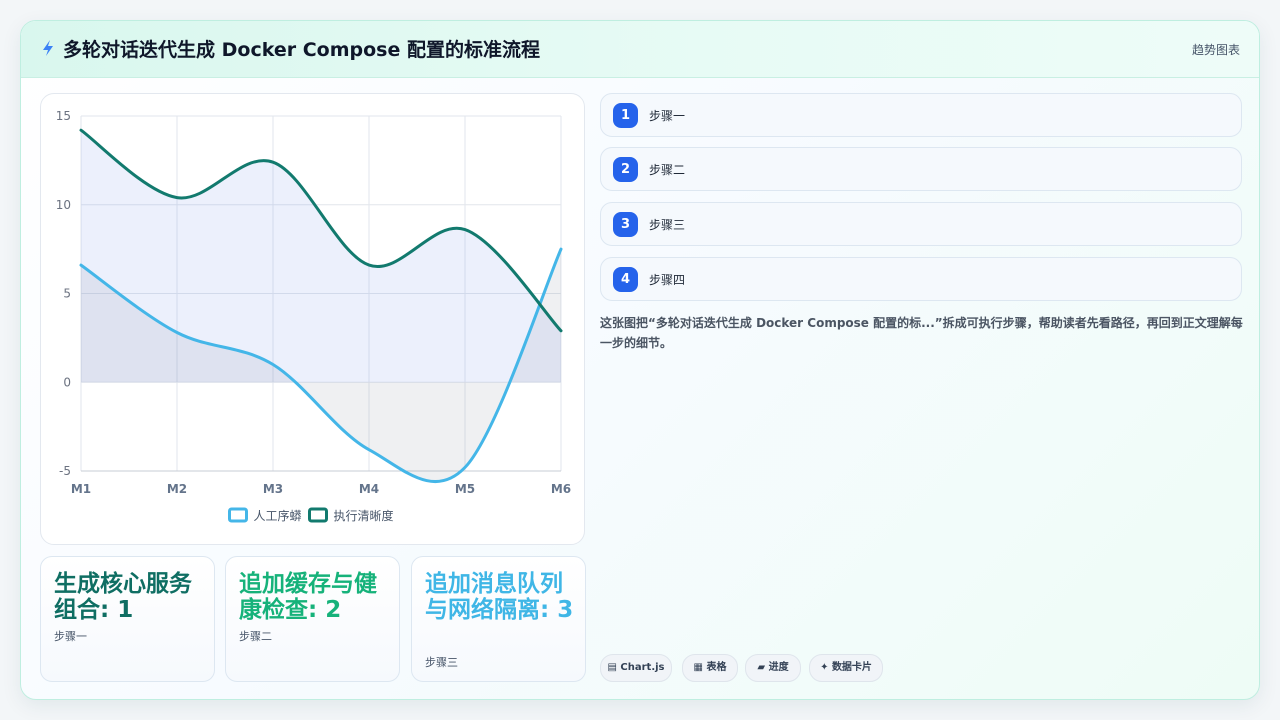 This screenshot has width=1280, height=720. Describe the element at coordinates (625, 224) in the screenshot. I see `step-number-badge: 3` at that location.